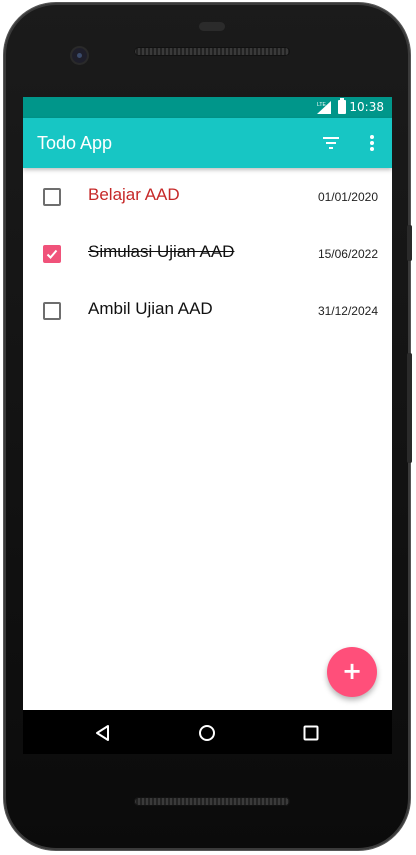  I want to click on todo-title: Simulasi Ujian AAD, so click(161, 251).